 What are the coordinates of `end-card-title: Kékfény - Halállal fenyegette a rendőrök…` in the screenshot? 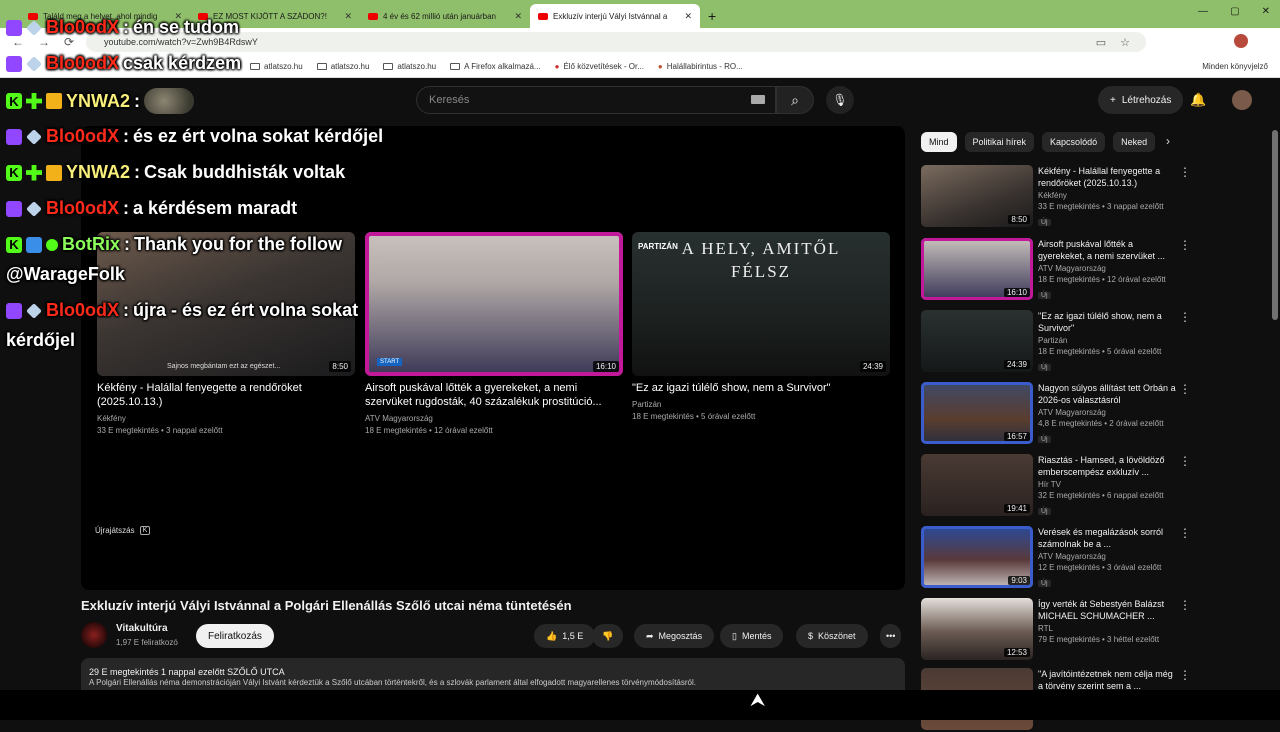 It's located at (226, 396).